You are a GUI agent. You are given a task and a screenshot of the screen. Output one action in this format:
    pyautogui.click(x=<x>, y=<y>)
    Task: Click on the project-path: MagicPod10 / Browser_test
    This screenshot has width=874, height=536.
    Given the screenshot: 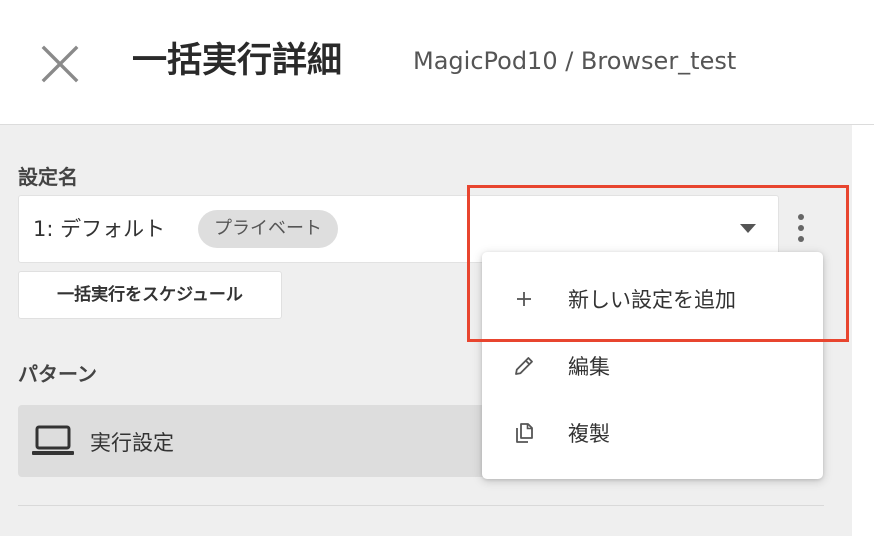 What is the action you would take?
    pyautogui.click(x=575, y=61)
    